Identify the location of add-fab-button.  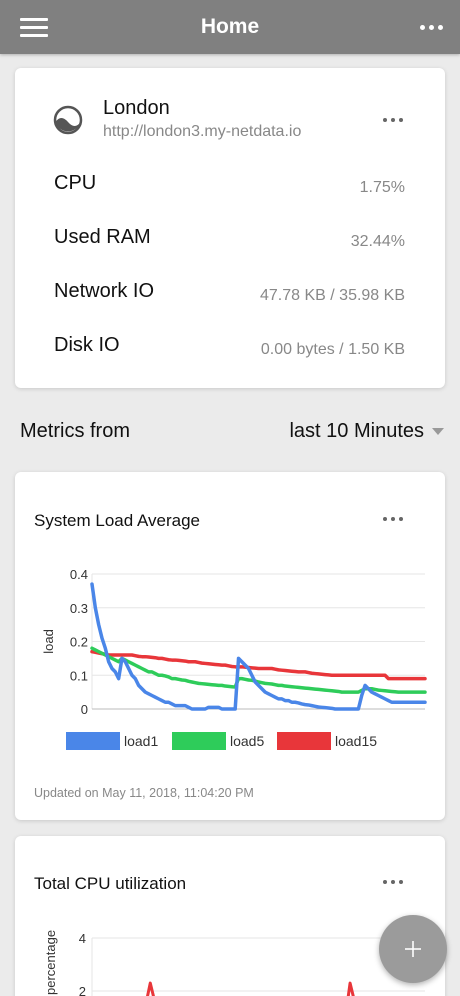
(413, 949).